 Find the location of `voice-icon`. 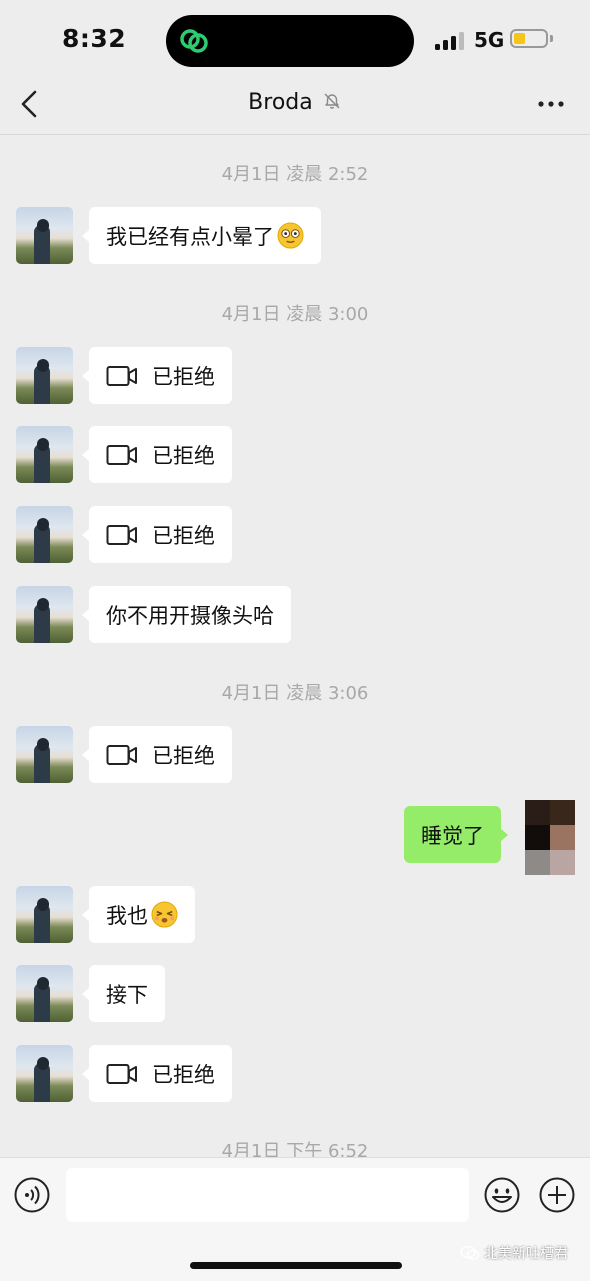

voice-icon is located at coordinates (32, 1195).